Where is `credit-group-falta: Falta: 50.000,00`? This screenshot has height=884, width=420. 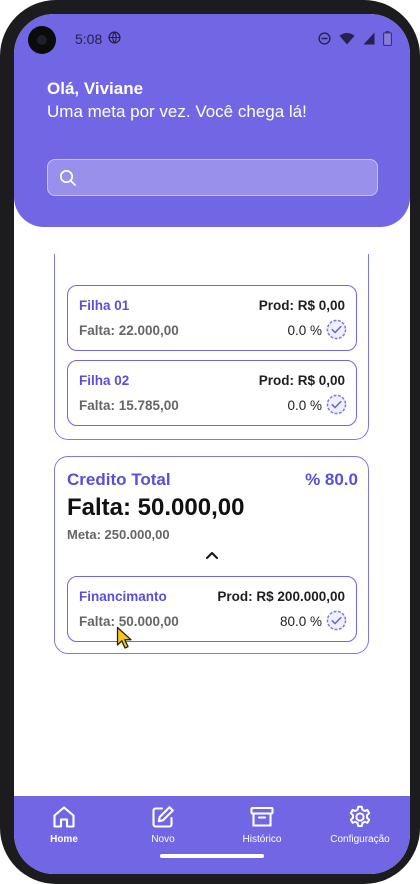 credit-group-falta: Falta: 50.000,00 is located at coordinates (156, 507).